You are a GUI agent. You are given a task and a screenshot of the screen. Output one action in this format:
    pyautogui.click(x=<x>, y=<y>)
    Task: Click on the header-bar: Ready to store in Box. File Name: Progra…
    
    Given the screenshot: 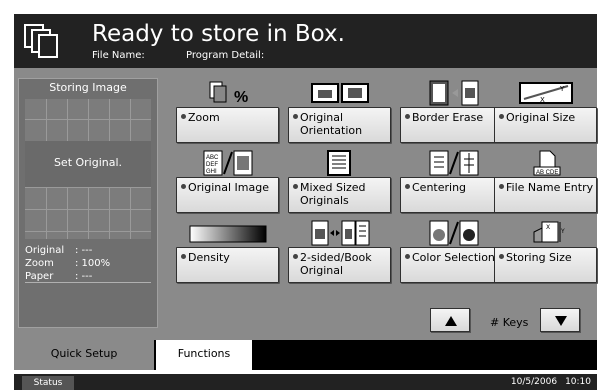 What is the action you would take?
    pyautogui.click(x=305, y=41)
    